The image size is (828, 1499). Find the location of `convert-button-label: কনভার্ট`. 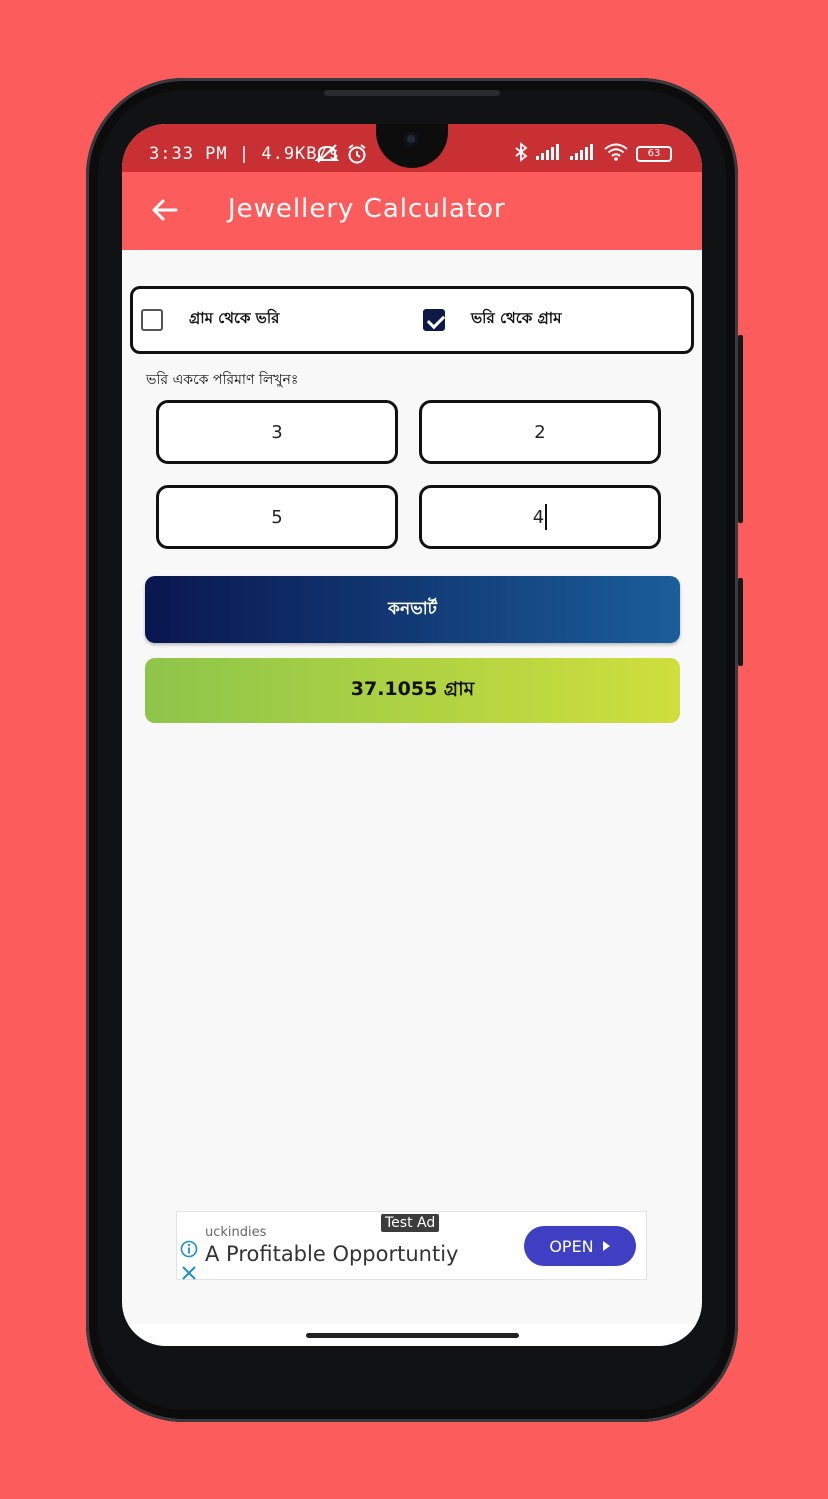

convert-button-label: কনভার্ট is located at coordinates (412, 608).